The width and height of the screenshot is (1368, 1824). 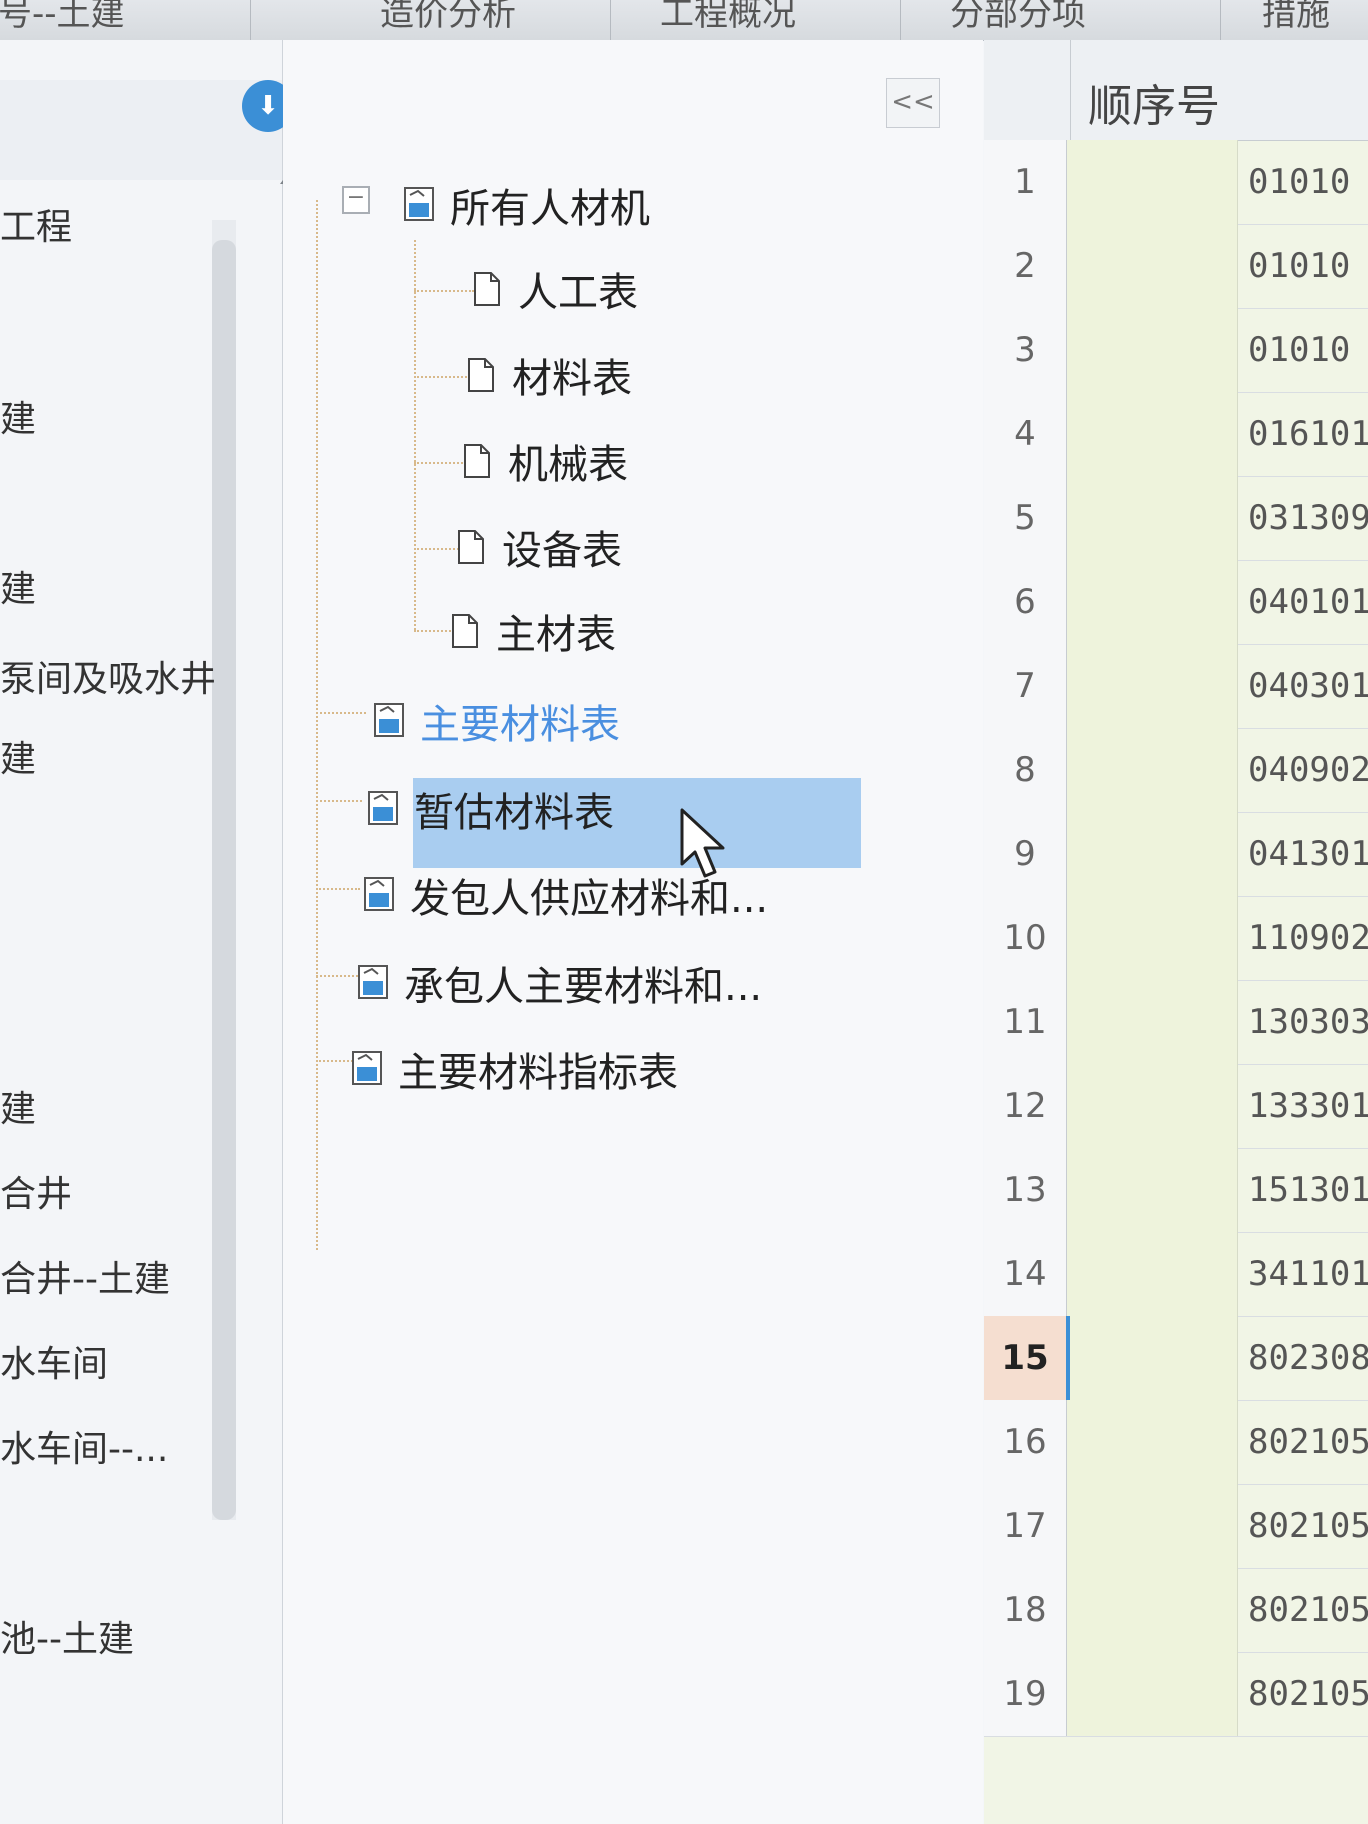 What do you see at coordinates (54, 1361) in the screenshot?
I see `project-tree-item: 水车间` at bounding box center [54, 1361].